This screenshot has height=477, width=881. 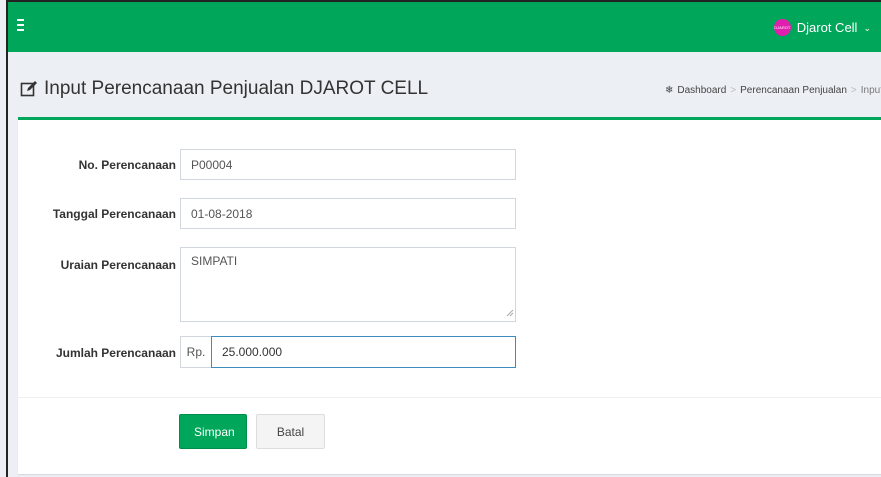 What do you see at coordinates (127, 165) in the screenshot?
I see `no-perencanaan-label: No. Perencanaan` at bounding box center [127, 165].